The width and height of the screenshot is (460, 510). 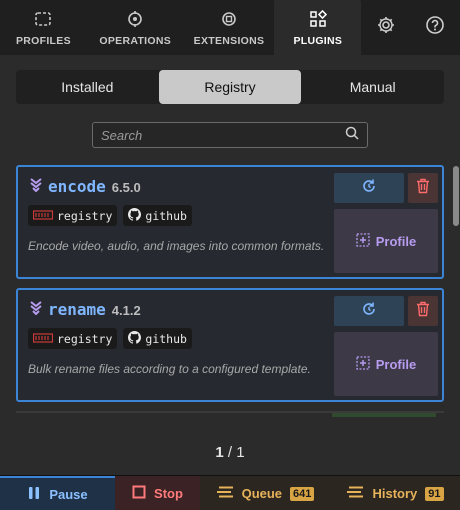 What do you see at coordinates (126, 187) in the screenshot?
I see `plugin-version: 6.5.0` at bounding box center [126, 187].